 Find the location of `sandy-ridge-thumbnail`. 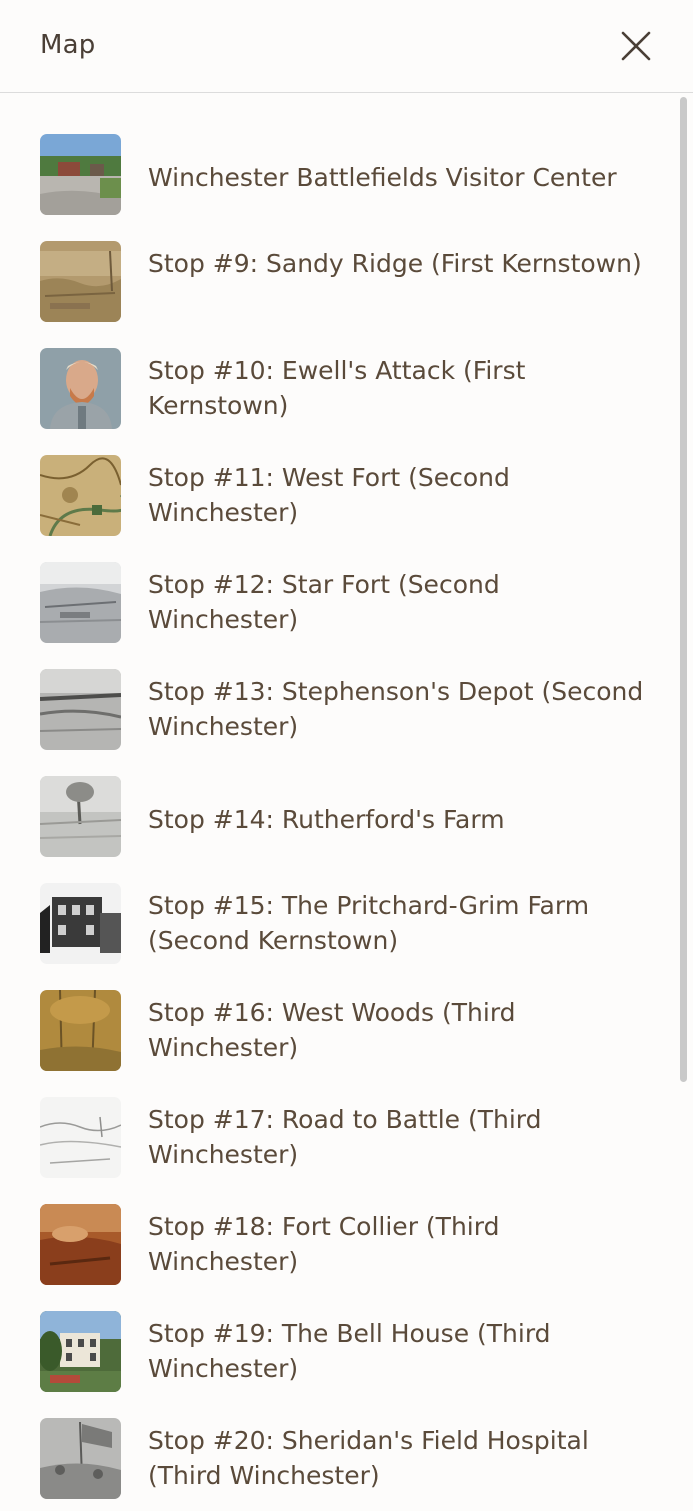

sandy-ridge-thumbnail is located at coordinates (80, 281).